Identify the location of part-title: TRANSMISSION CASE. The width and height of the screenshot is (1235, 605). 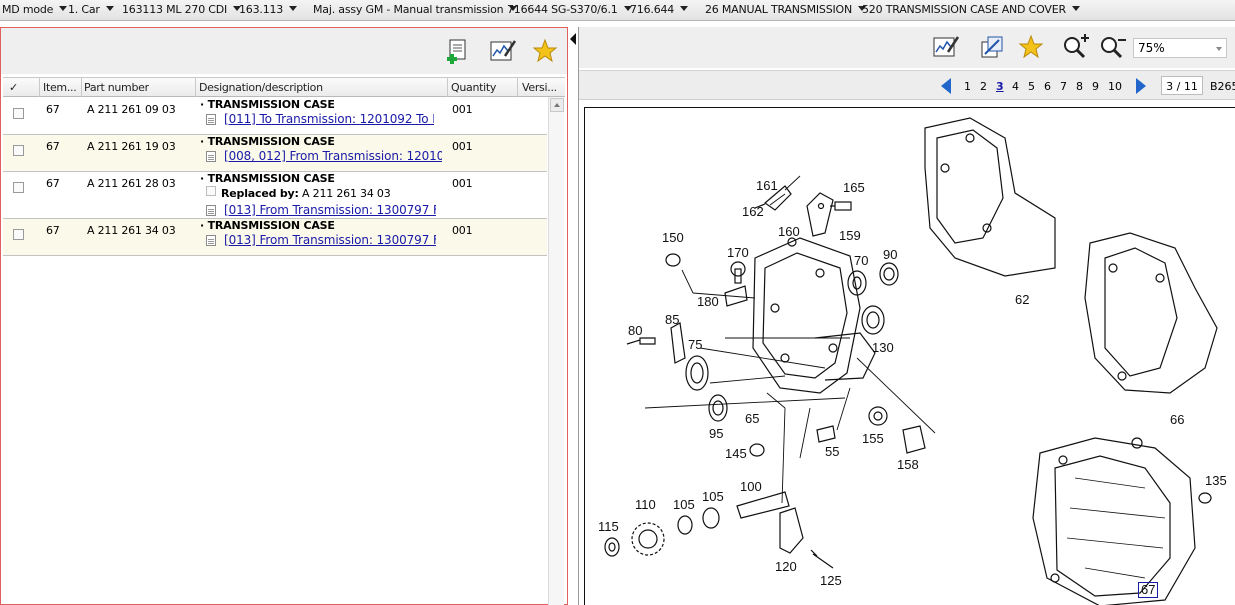
(271, 178).